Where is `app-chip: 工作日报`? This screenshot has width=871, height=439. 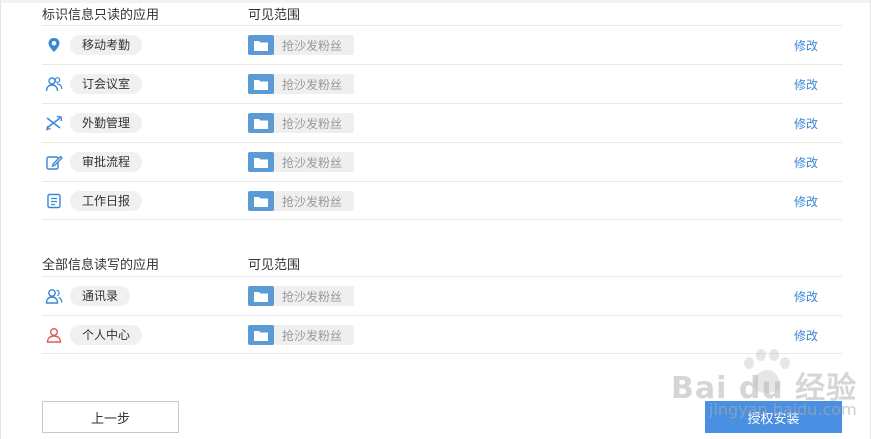
app-chip: 工作日报 is located at coordinates (94, 201).